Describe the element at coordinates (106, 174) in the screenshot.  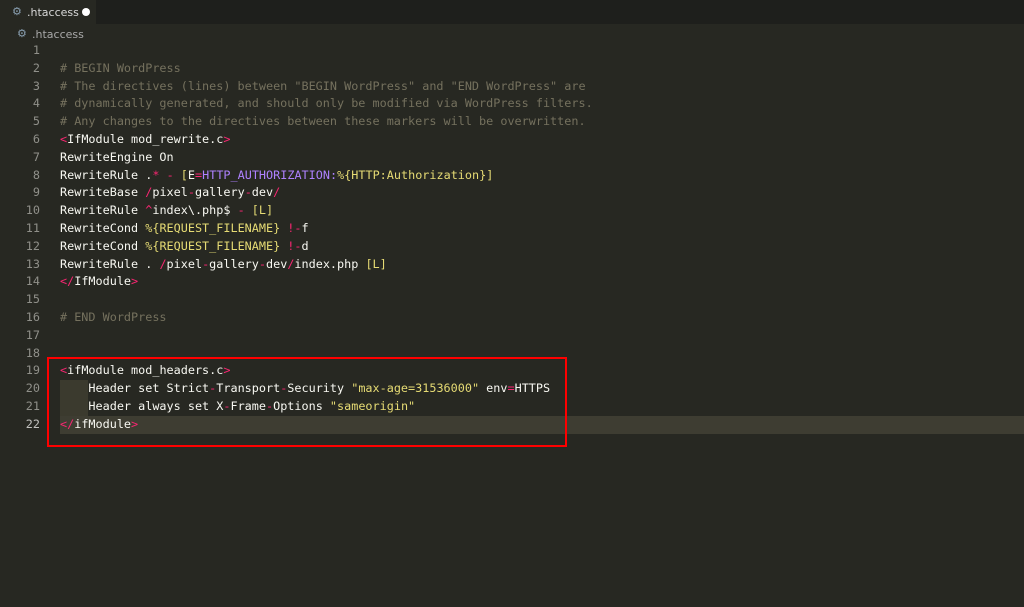
I see `code-token: RewriteRule .` at that location.